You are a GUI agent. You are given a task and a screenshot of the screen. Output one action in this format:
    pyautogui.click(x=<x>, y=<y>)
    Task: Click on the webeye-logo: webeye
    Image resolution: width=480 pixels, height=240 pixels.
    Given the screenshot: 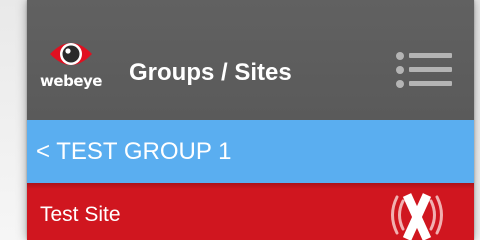 What is the action you would take?
    pyautogui.click(x=71, y=66)
    